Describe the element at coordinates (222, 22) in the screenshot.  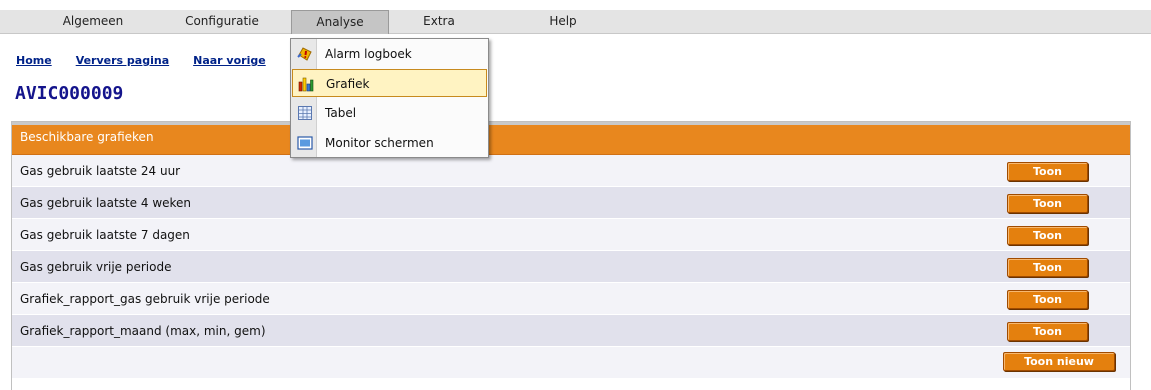
I see `menu-configuratie: Configuratie` at that location.